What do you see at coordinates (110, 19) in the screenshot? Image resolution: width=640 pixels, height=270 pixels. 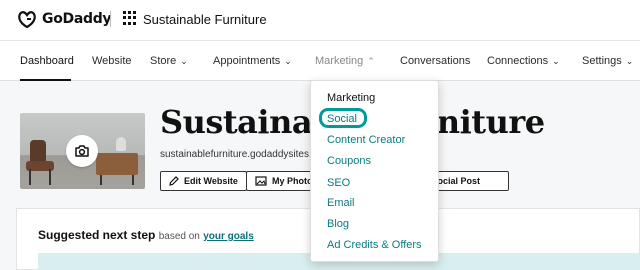 I see `header-divider` at bounding box center [110, 19].